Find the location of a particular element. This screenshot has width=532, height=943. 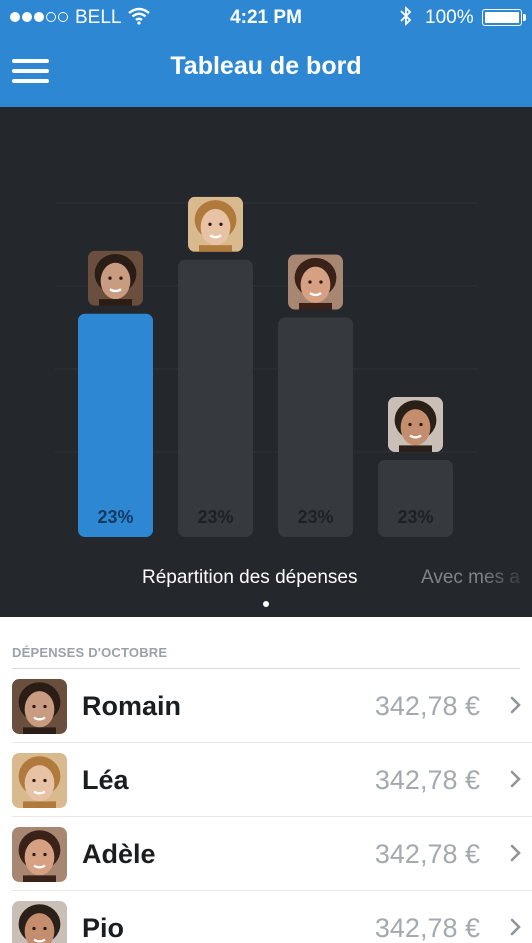

bar-adèle is located at coordinates (315, 427).